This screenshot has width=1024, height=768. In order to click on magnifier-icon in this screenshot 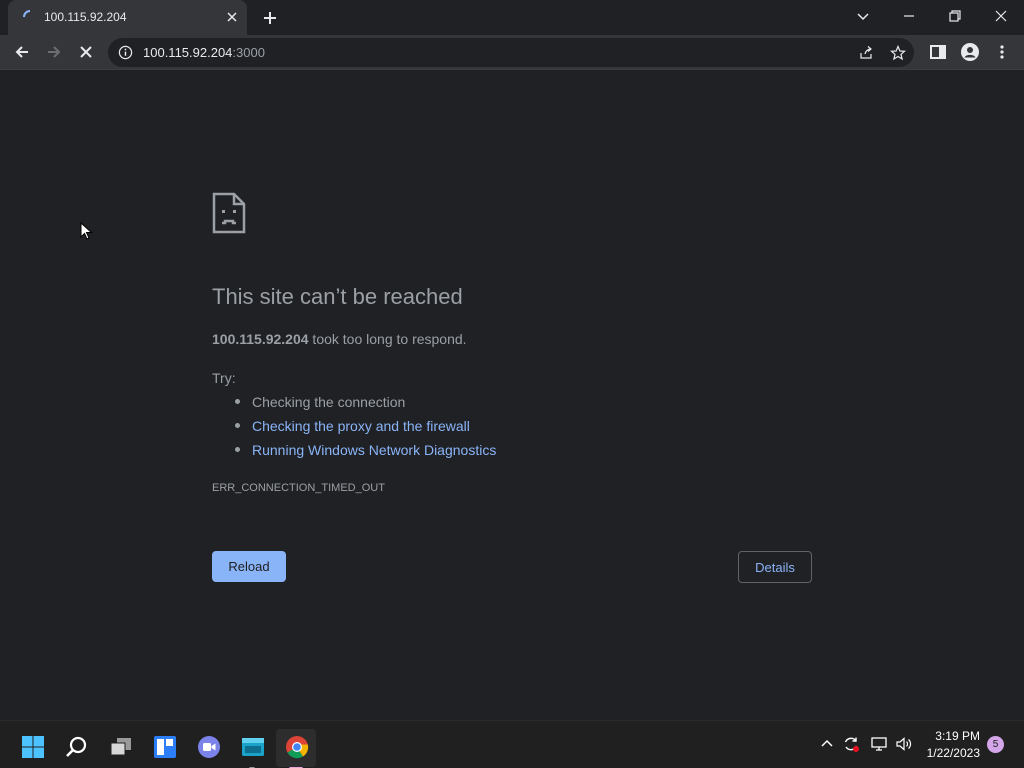, I will do `click(76, 746)`.